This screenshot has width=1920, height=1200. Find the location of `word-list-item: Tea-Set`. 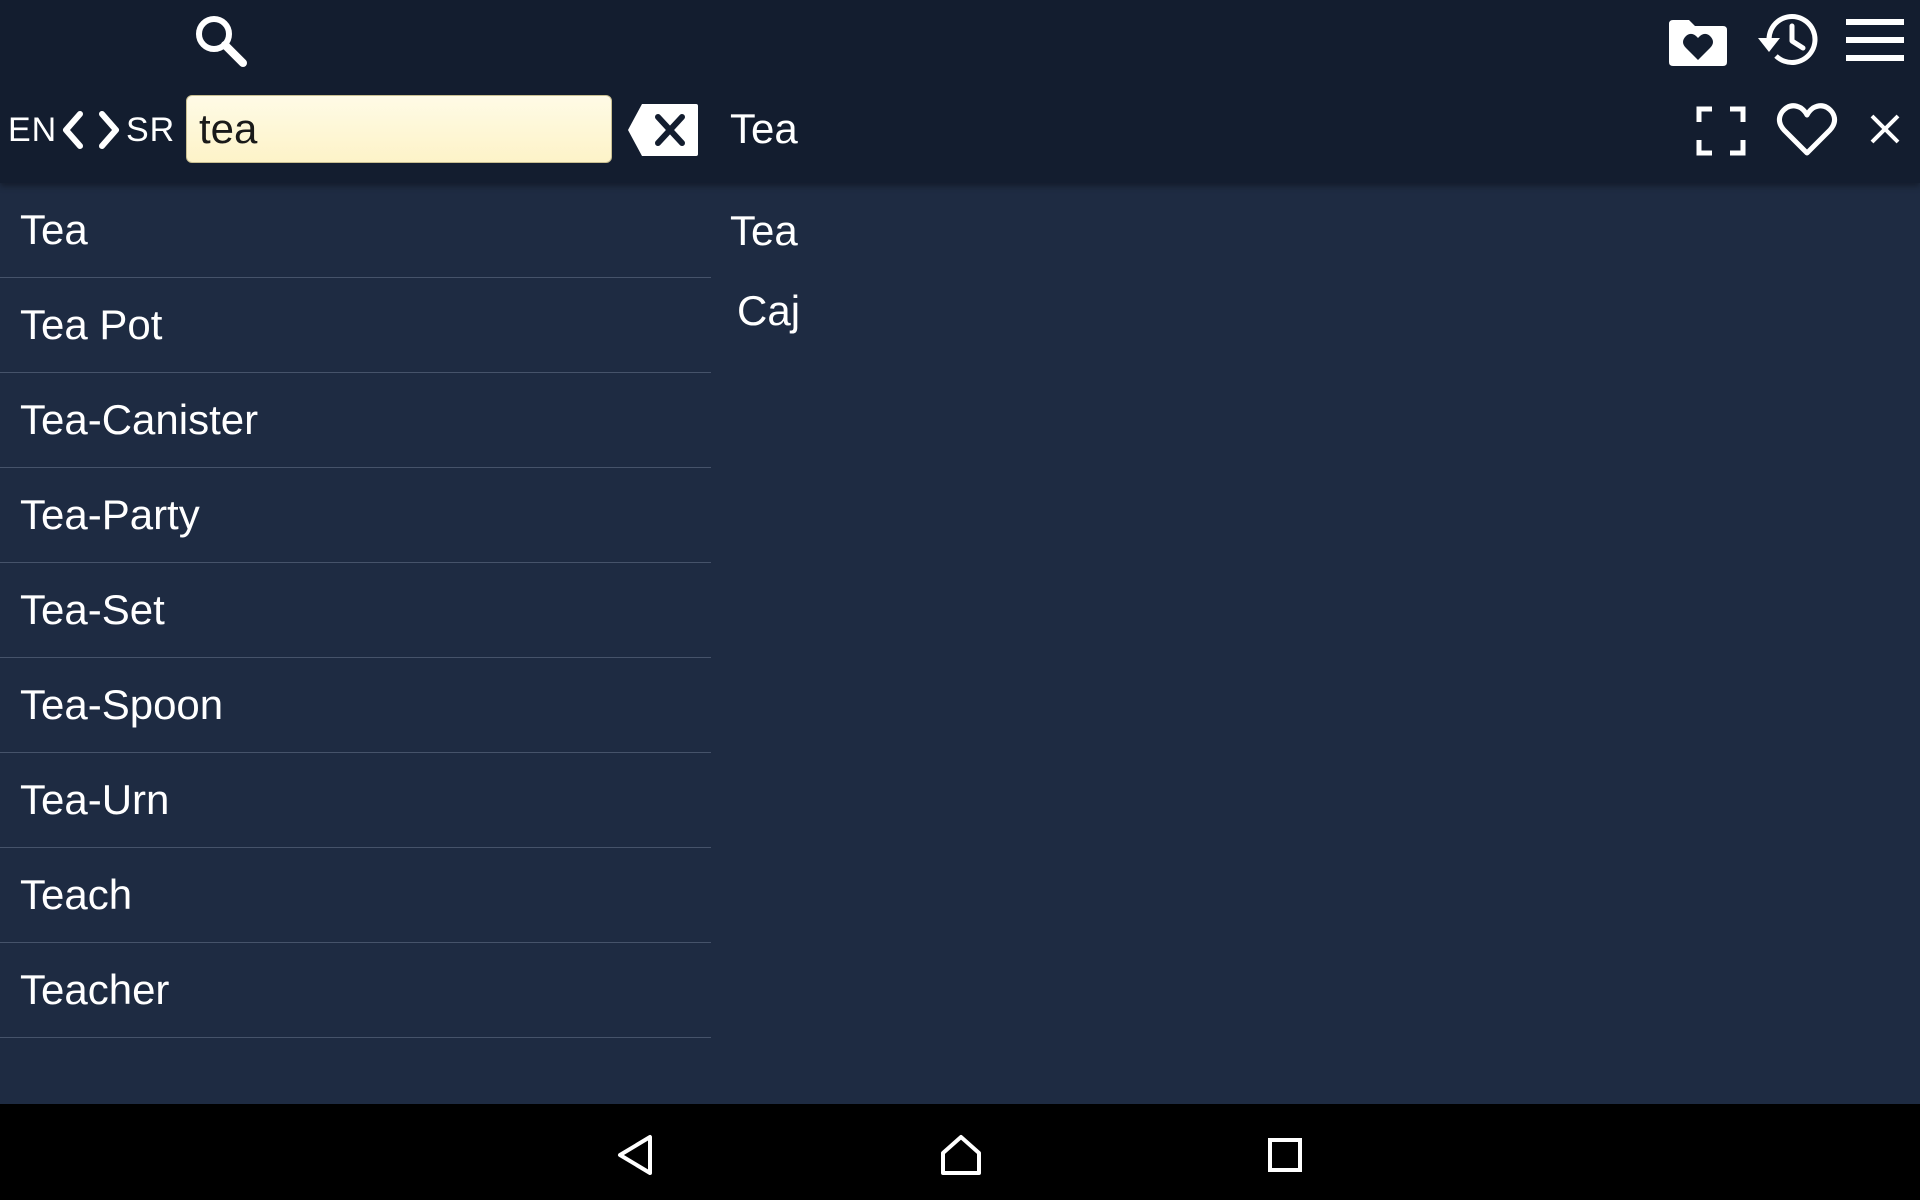

word-list-item: Tea-Set is located at coordinates (355, 610).